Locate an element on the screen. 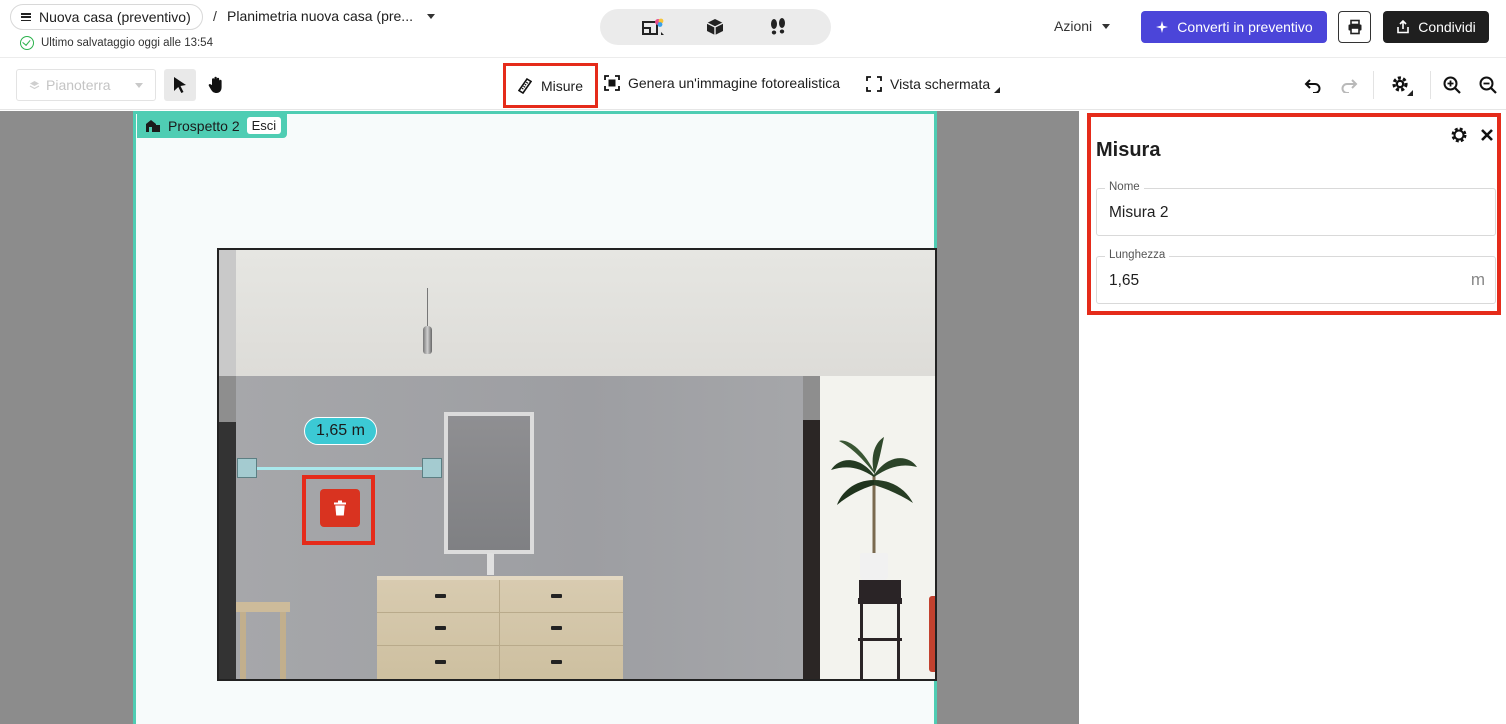 The height and width of the screenshot is (724, 1506). wall-edge-mid is located at coordinates (811, 398).